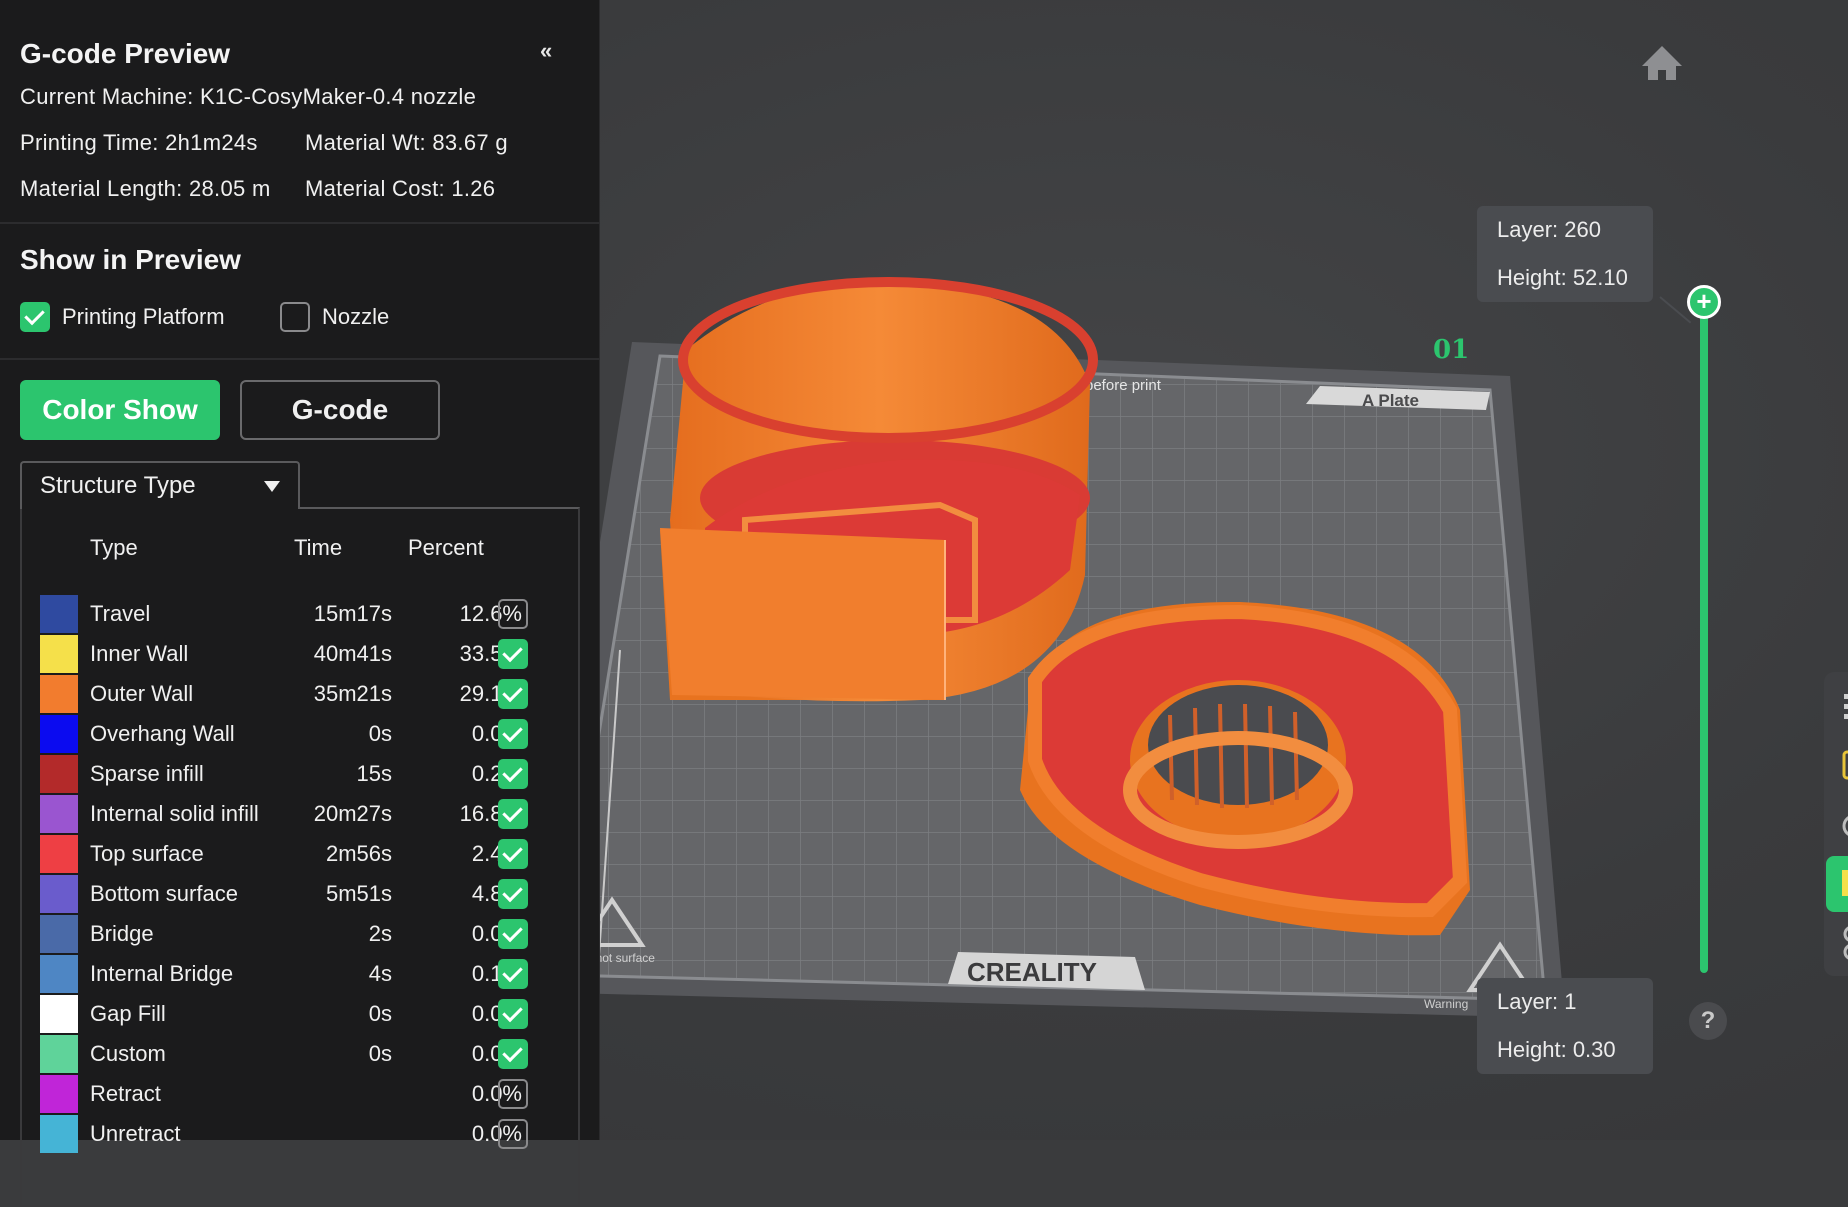  I want to click on material-length: Material Length: 28.05 m, so click(145, 188).